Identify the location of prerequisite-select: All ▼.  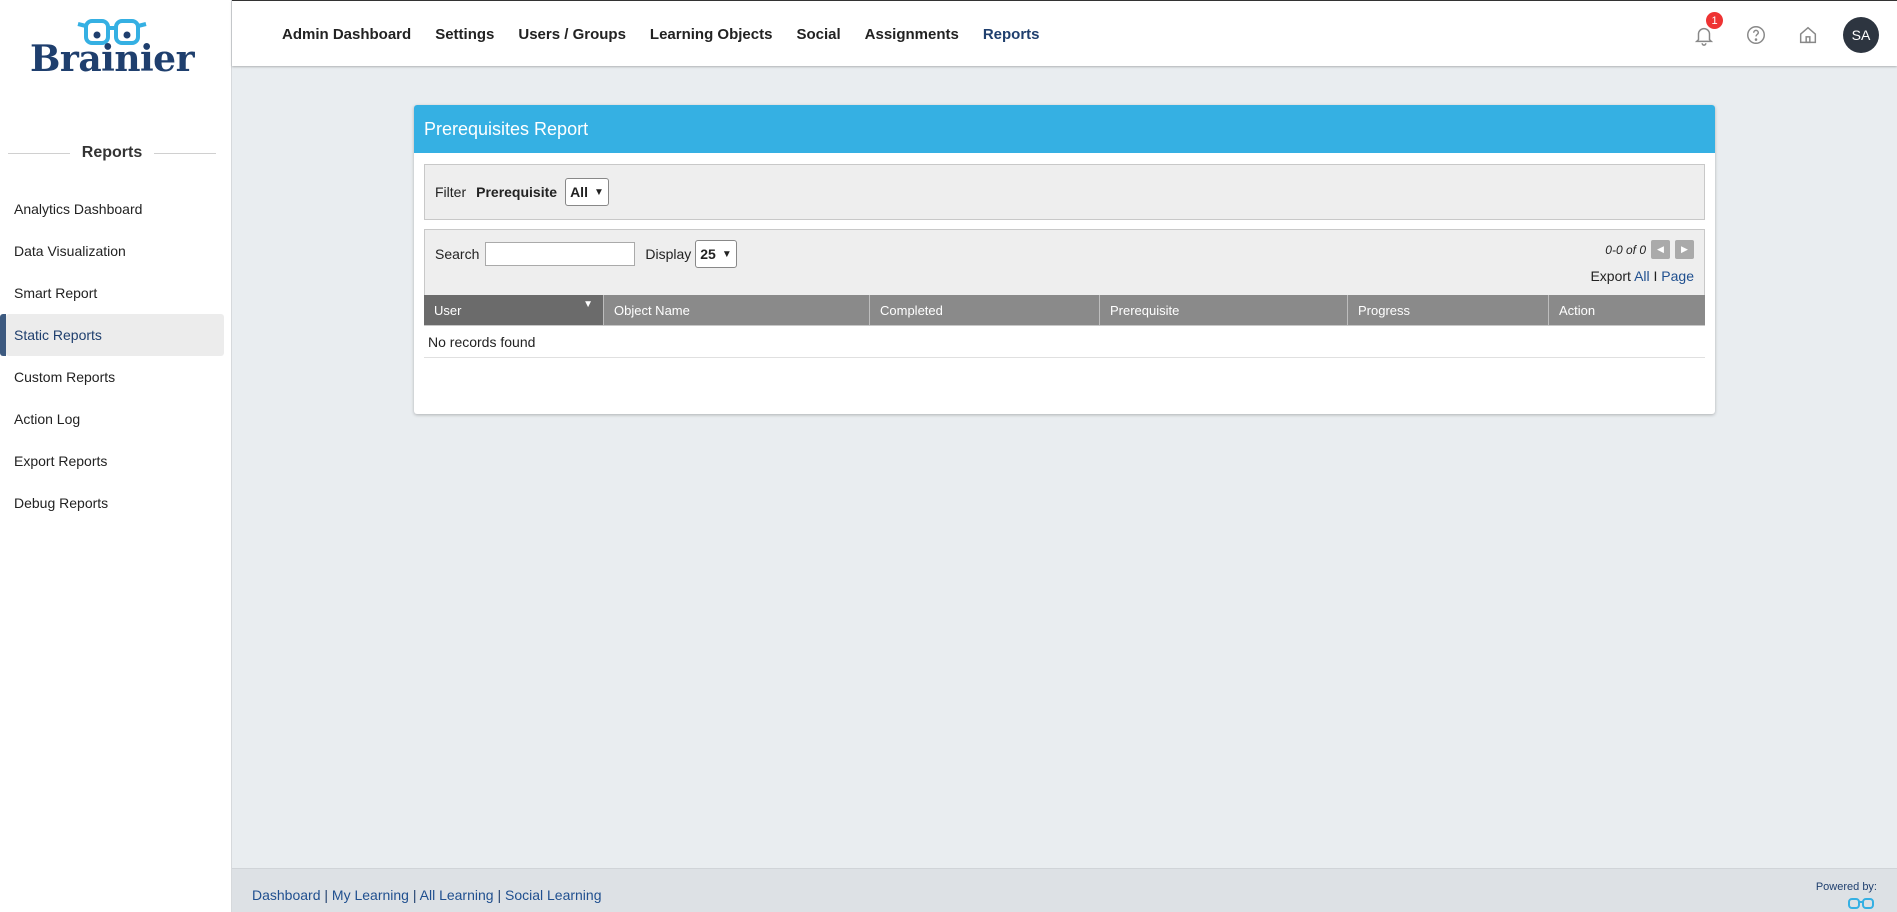
(587, 192).